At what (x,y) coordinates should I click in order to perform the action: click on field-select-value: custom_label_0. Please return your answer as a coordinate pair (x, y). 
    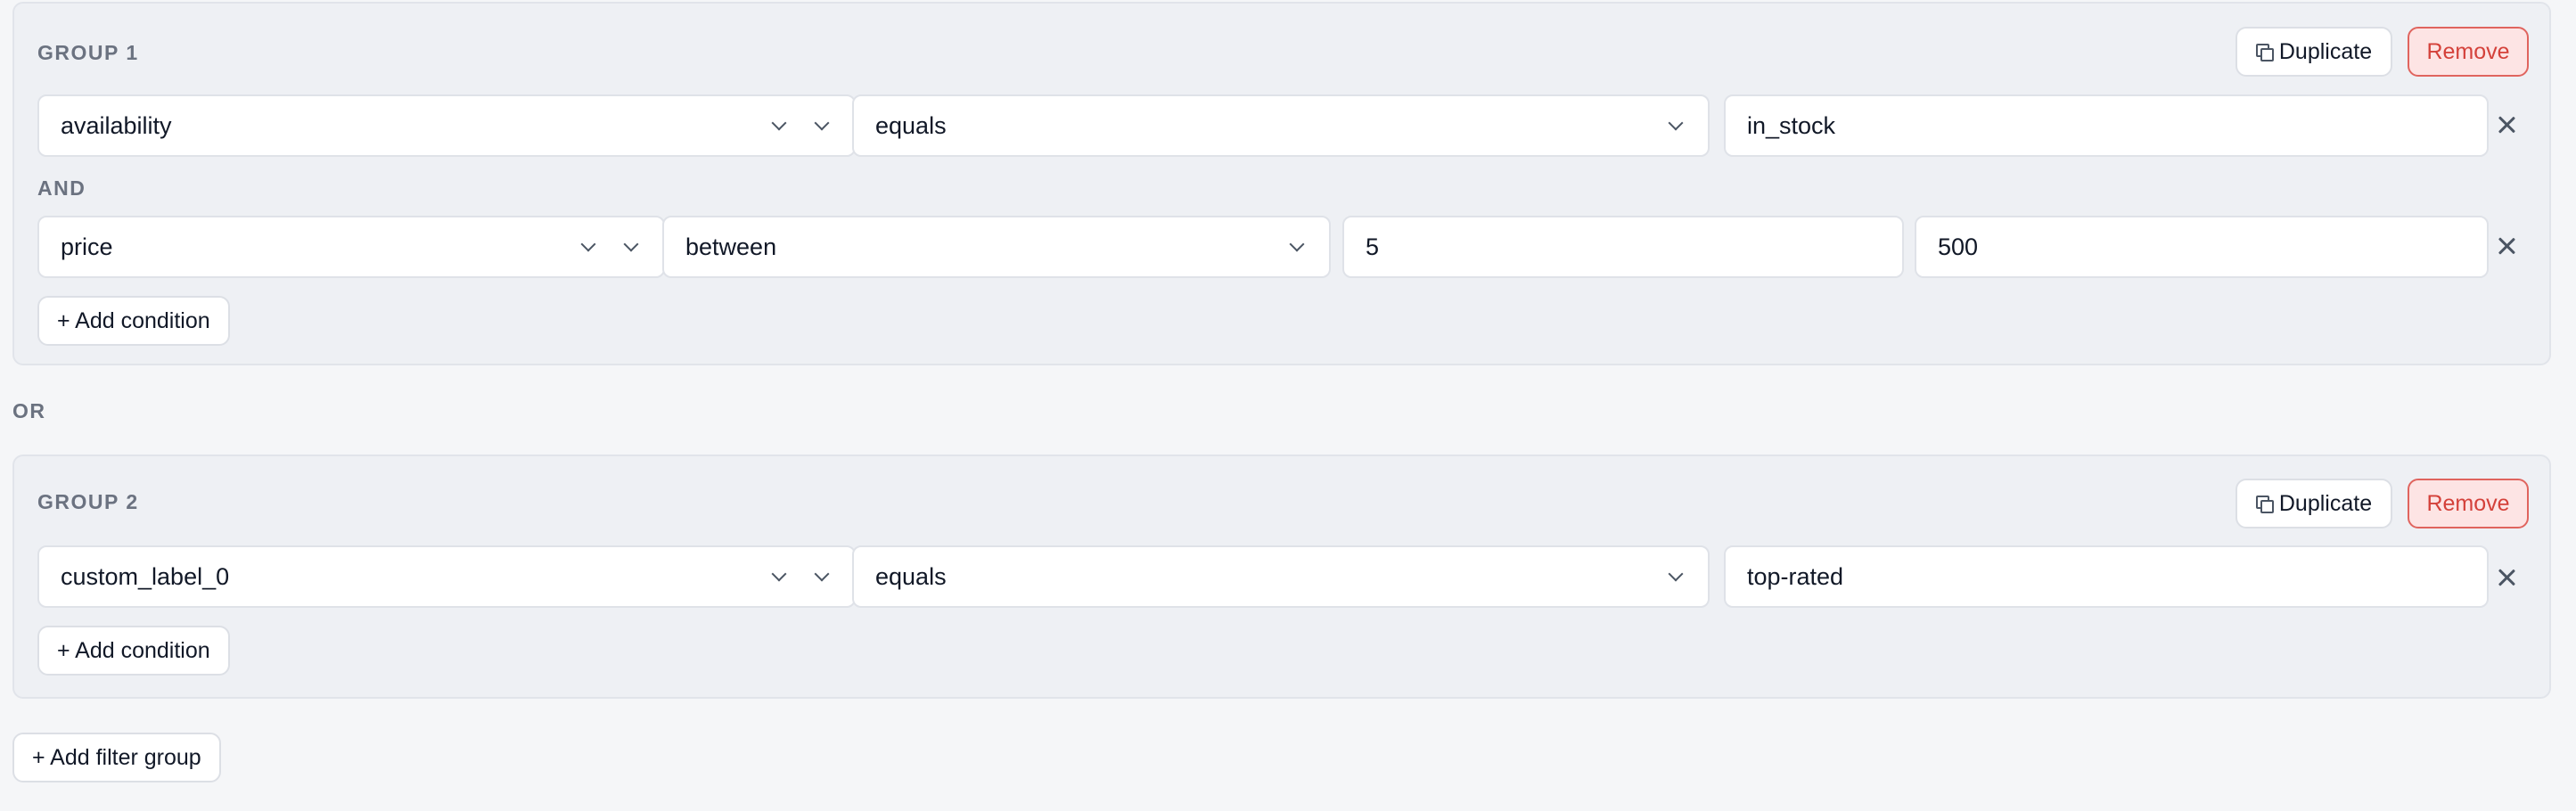
    Looking at the image, I should click on (145, 576).